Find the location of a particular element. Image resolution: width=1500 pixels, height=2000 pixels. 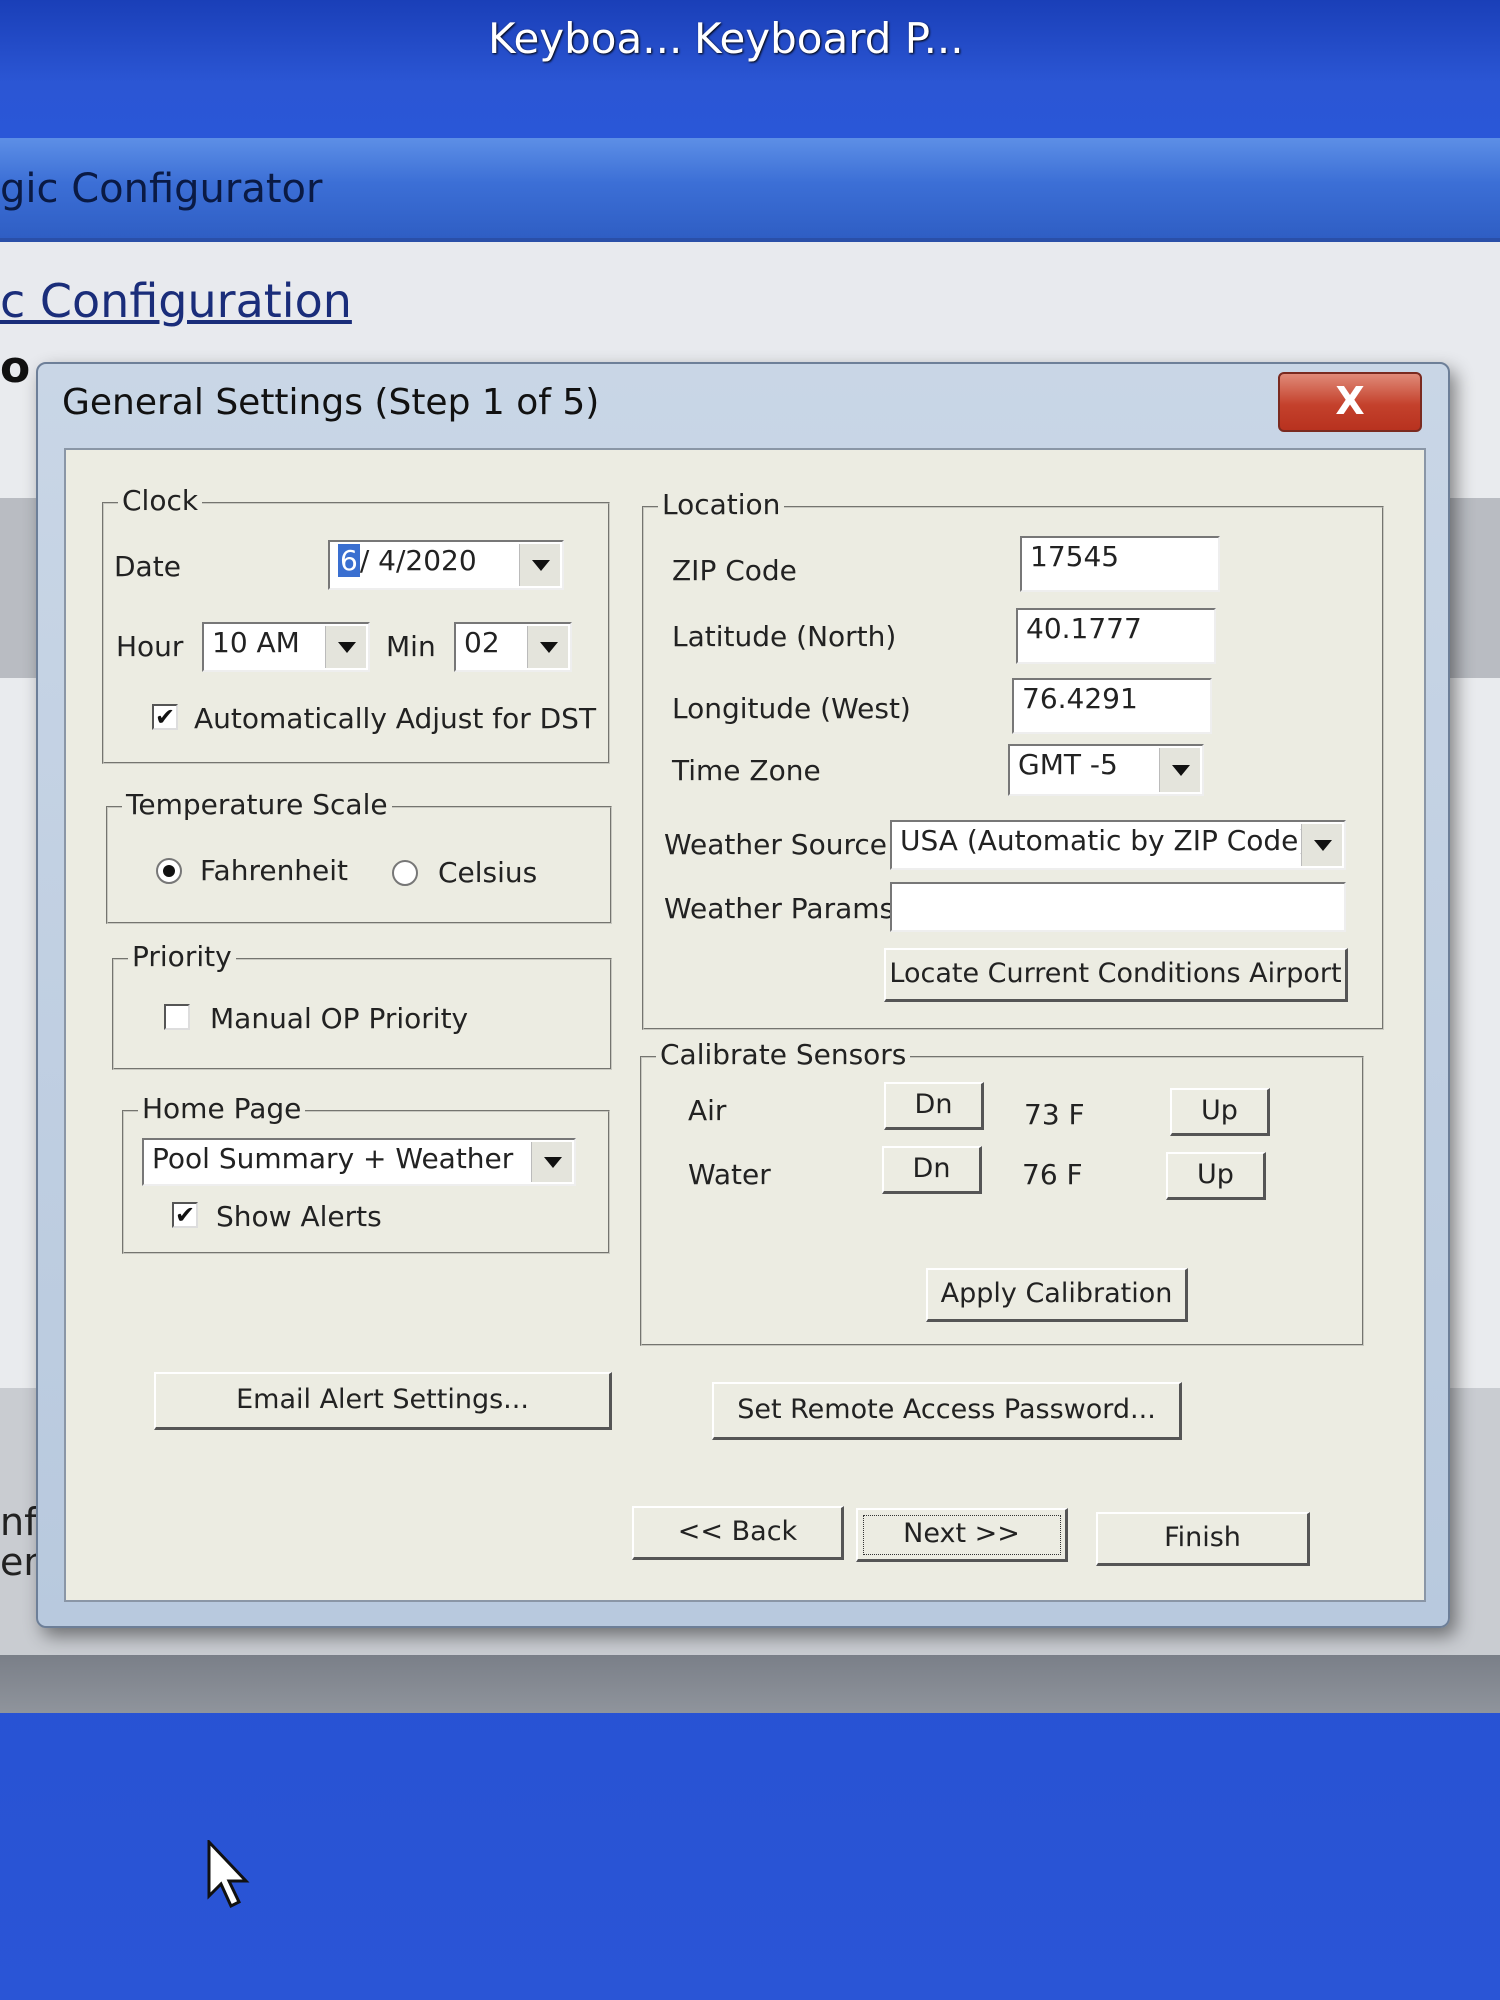

timezone-label: Time Zone is located at coordinates (746, 770).